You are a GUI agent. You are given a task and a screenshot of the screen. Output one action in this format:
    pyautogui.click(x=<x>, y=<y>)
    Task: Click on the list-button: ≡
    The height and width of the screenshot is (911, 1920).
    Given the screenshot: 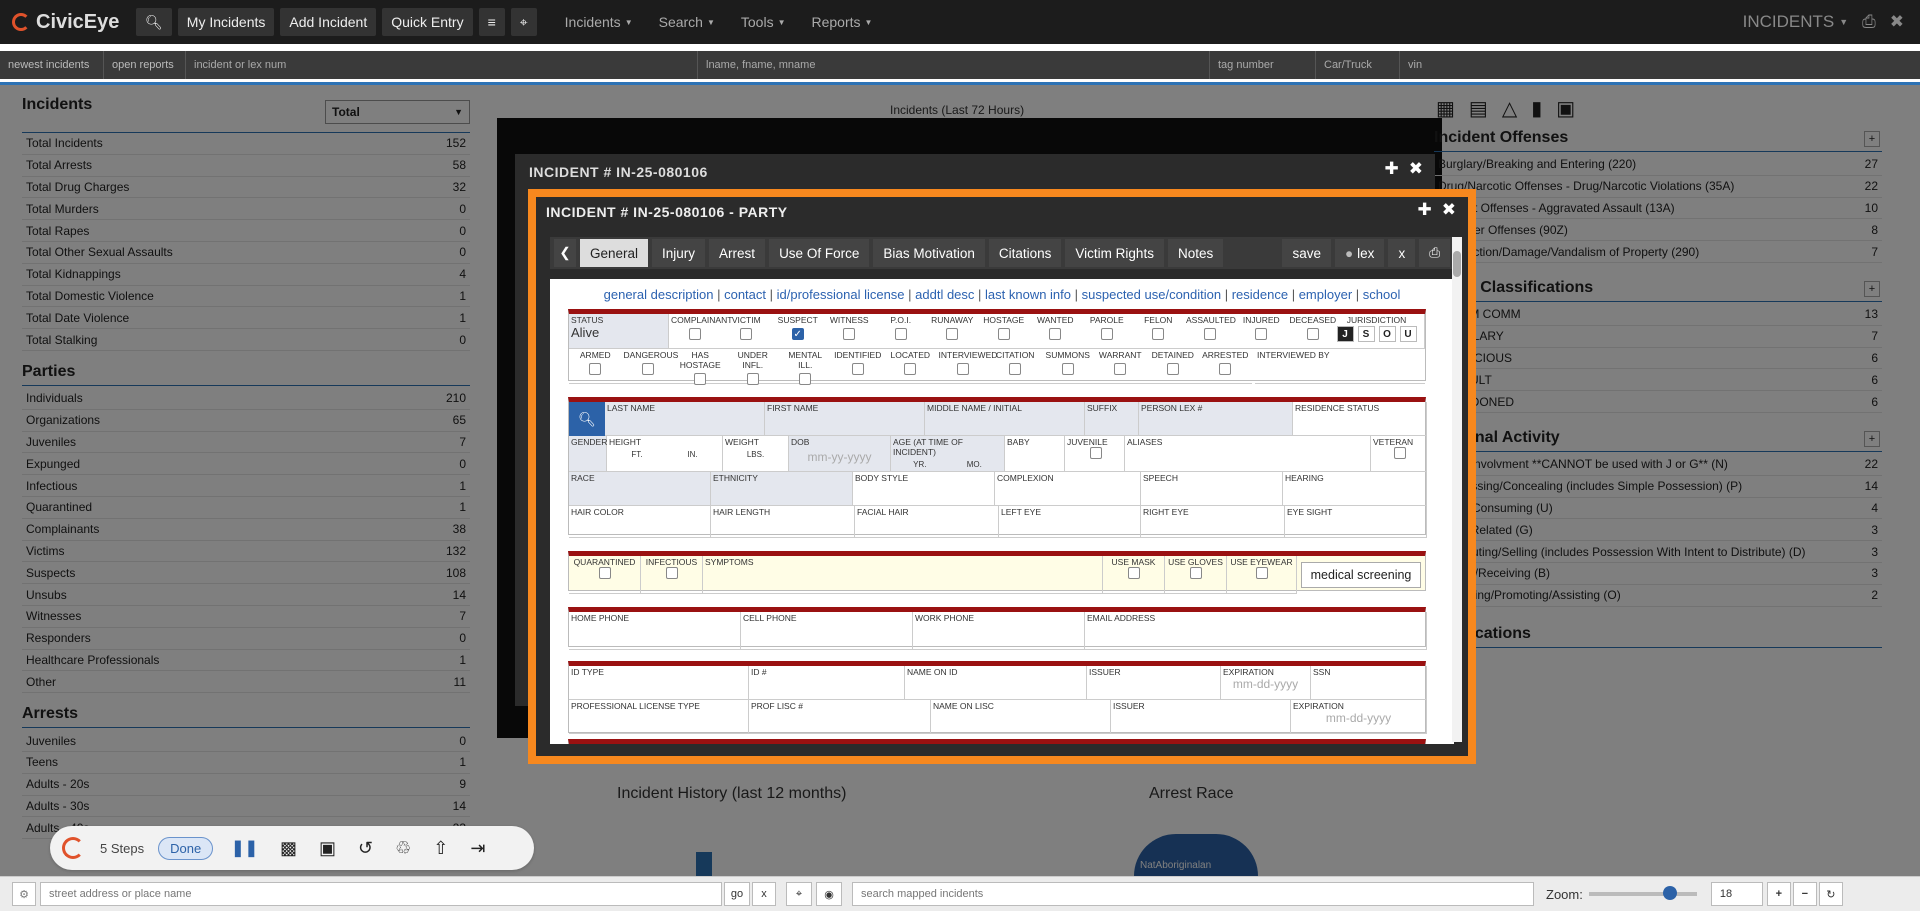 What is the action you would take?
    pyautogui.click(x=491, y=22)
    